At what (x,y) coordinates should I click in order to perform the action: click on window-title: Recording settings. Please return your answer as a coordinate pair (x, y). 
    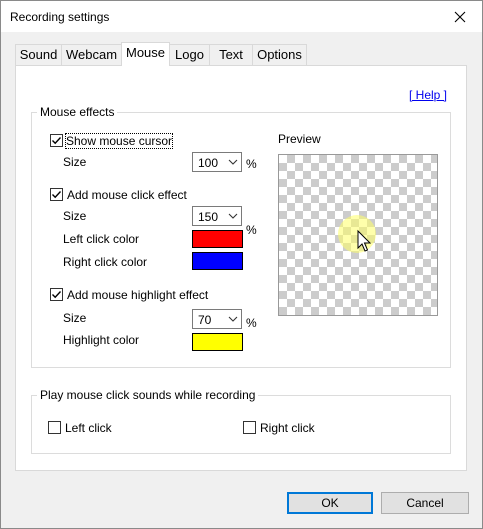
    Looking at the image, I should click on (60, 17).